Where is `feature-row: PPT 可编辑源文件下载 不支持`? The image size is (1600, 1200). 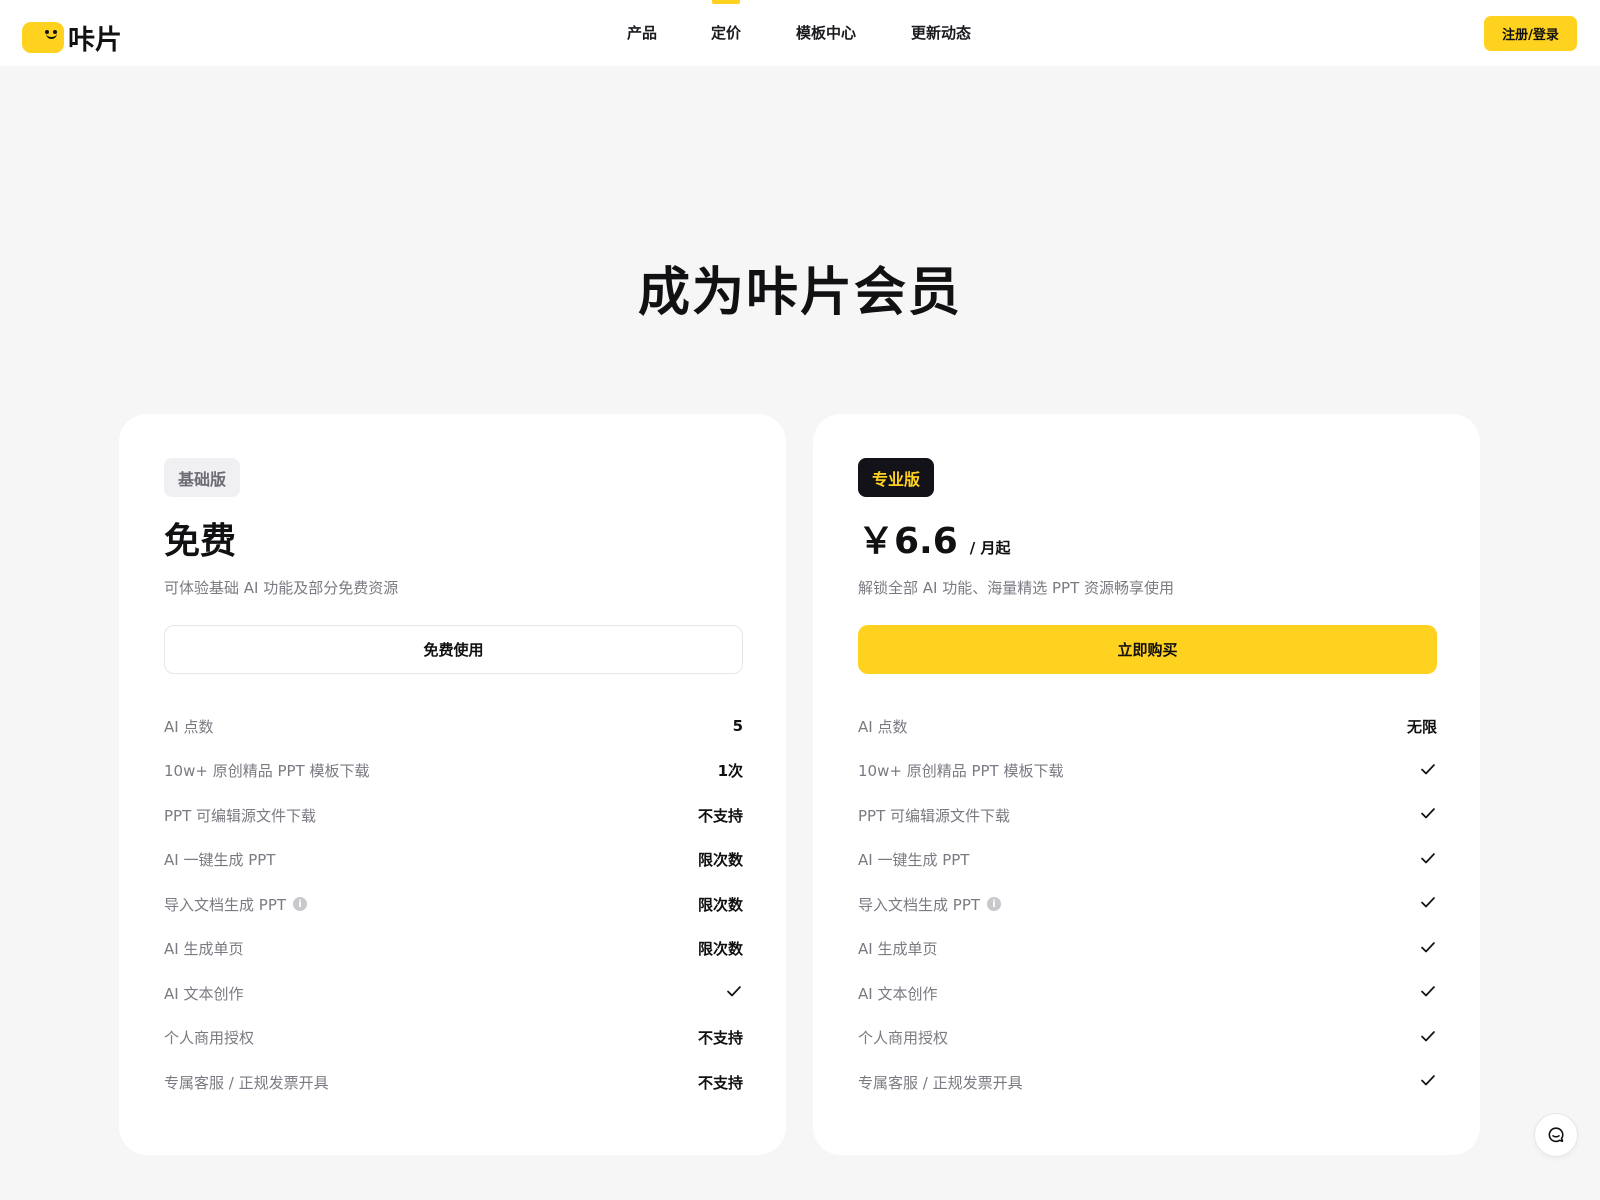
feature-row: PPT 可编辑源文件下载 不支持 is located at coordinates (453, 815).